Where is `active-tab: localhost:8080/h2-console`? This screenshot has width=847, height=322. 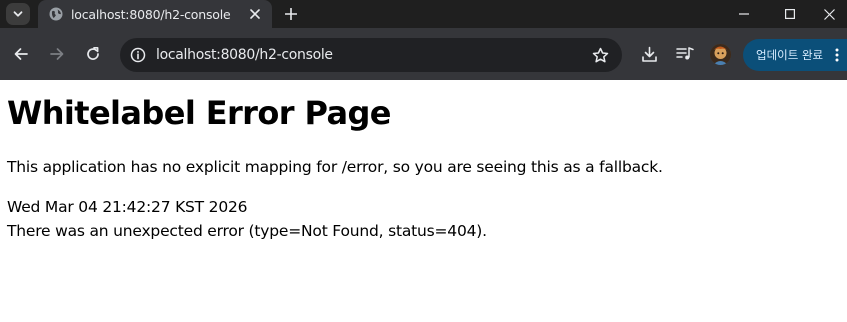
active-tab: localhost:8080/h2-console is located at coordinates (155, 14).